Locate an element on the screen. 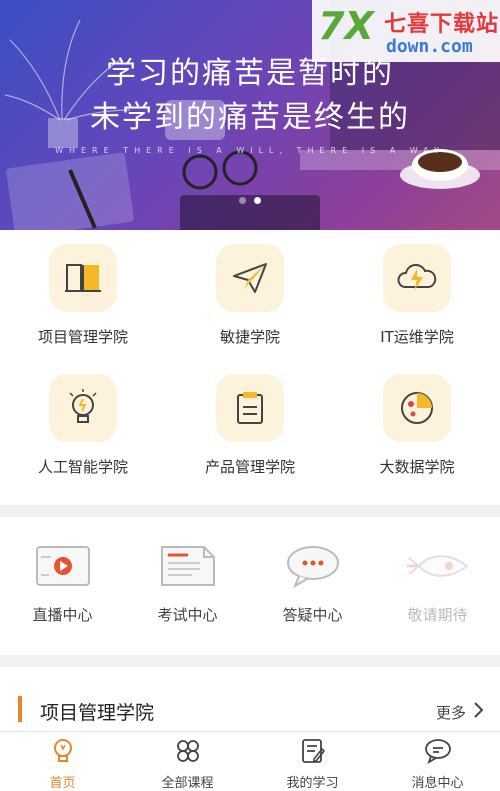  service-item-exam: 考试中心 is located at coordinates (187, 586).